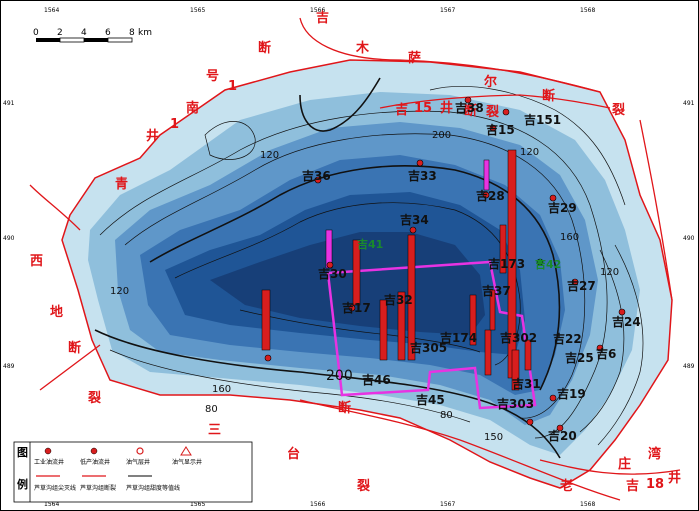  Describe the element at coordinates (332, 273) in the screenshot. I see `well-label: 吉30` at that location.